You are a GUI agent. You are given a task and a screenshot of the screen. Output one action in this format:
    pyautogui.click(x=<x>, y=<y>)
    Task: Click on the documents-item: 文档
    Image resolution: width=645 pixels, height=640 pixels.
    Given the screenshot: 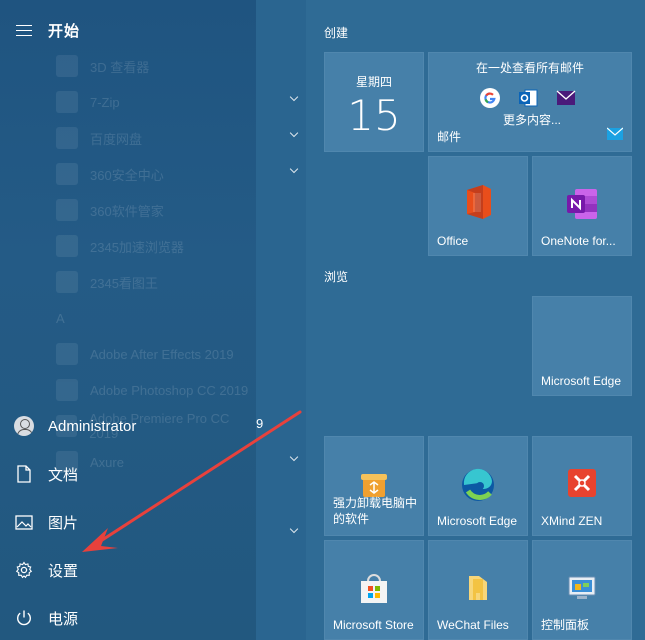 What is the action you would take?
    pyautogui.click(x=128, y=474)
    